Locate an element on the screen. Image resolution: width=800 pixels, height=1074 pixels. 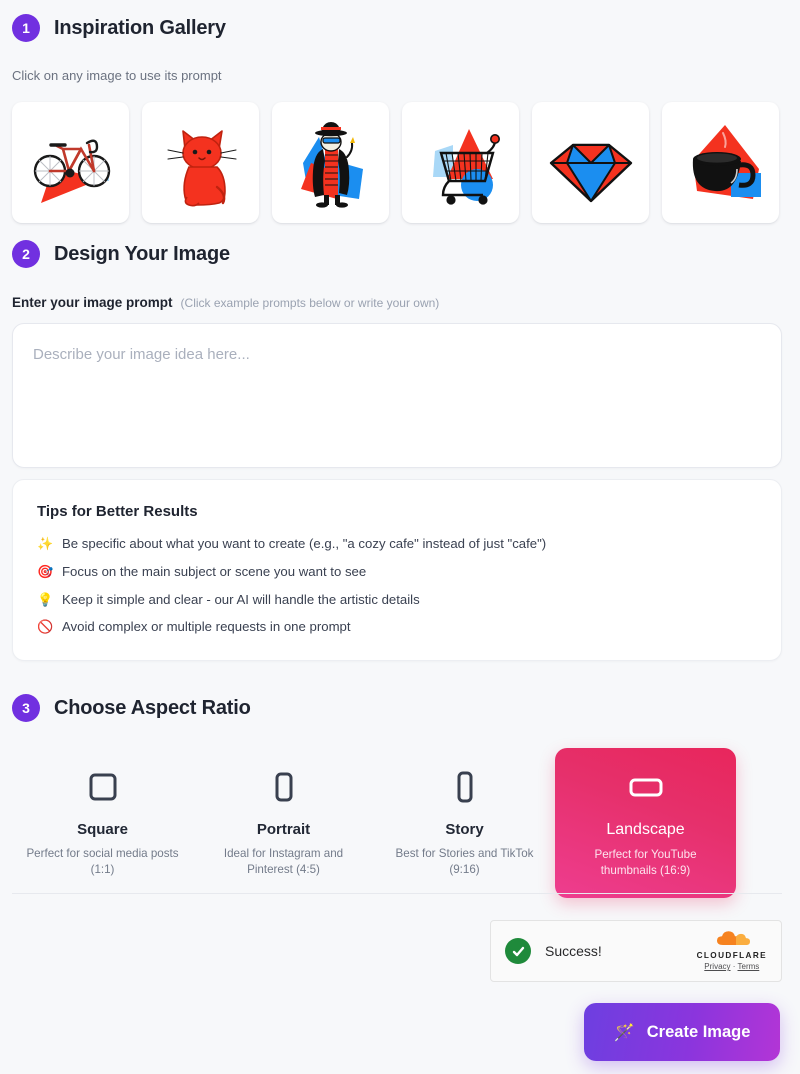
turnstile-links: Privacy · Terms is located at coordinates (732, 967).